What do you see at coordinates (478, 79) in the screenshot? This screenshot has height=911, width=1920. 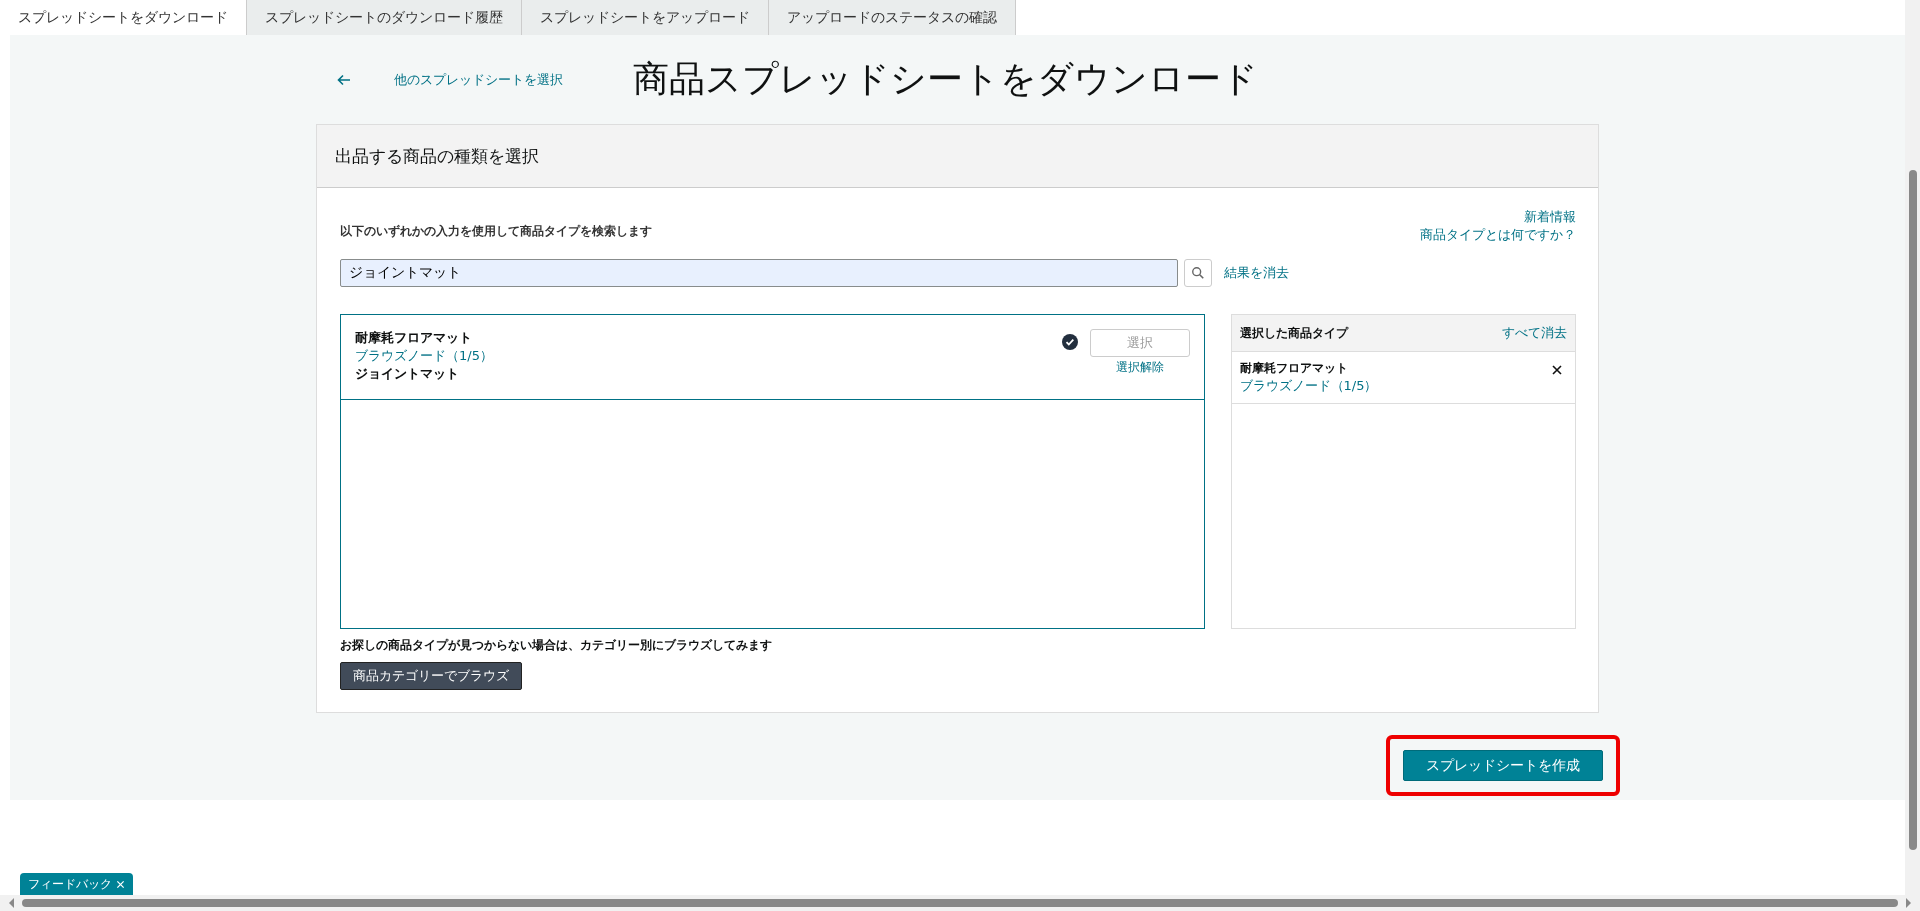 I see `back-link: 他のスプレッドシートを選択` at bounding box center [478, 79].